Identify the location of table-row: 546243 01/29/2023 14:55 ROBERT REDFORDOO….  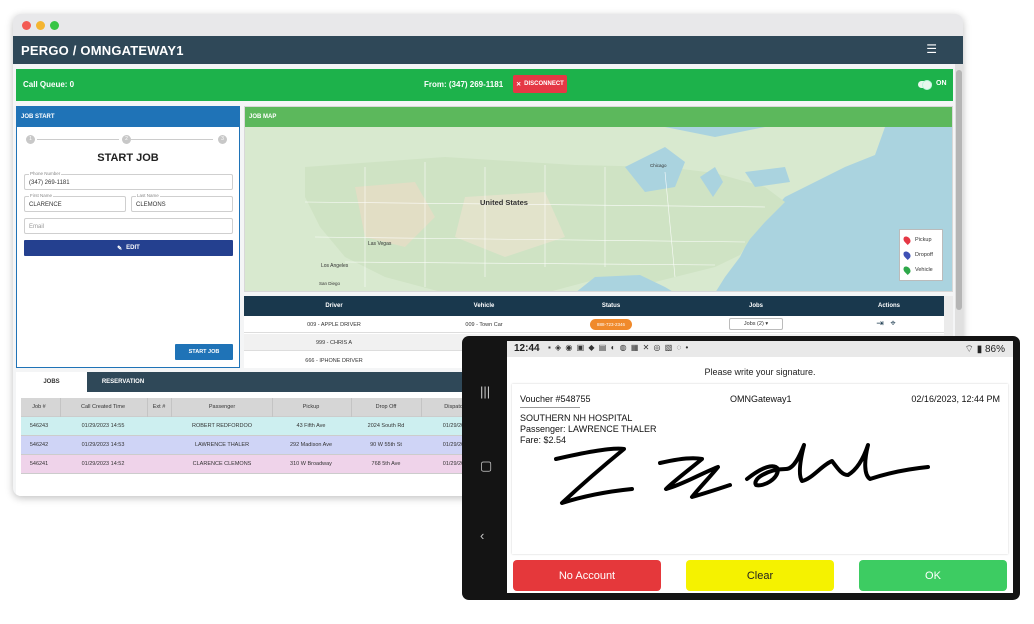
(253, 426).